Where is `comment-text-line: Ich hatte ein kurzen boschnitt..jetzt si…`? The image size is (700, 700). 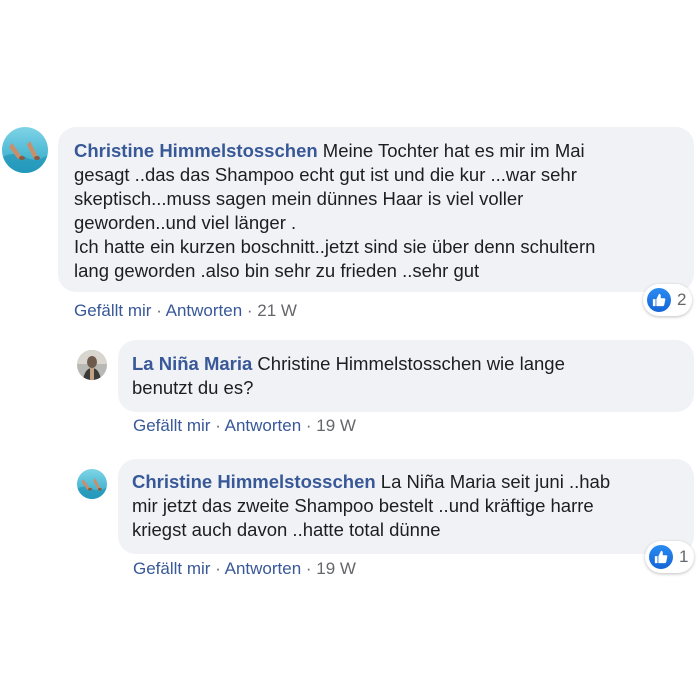 comment-text-line: Ich hatte ein kurzen boschnitt..jetzt si… is located at coordinates (335, 246).